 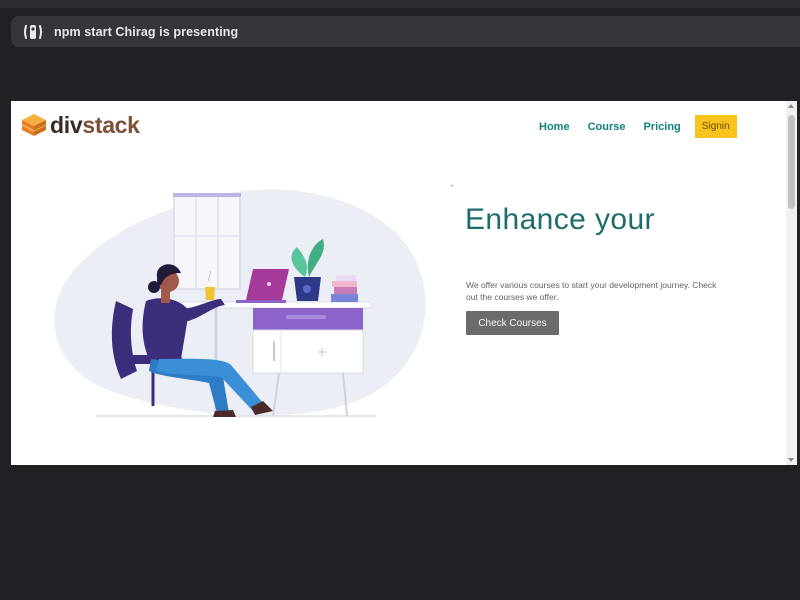 What do you see at coordinates (791, 283) in the screenshot?
I see `page-scrollbar` at bounding box center [791, 283].